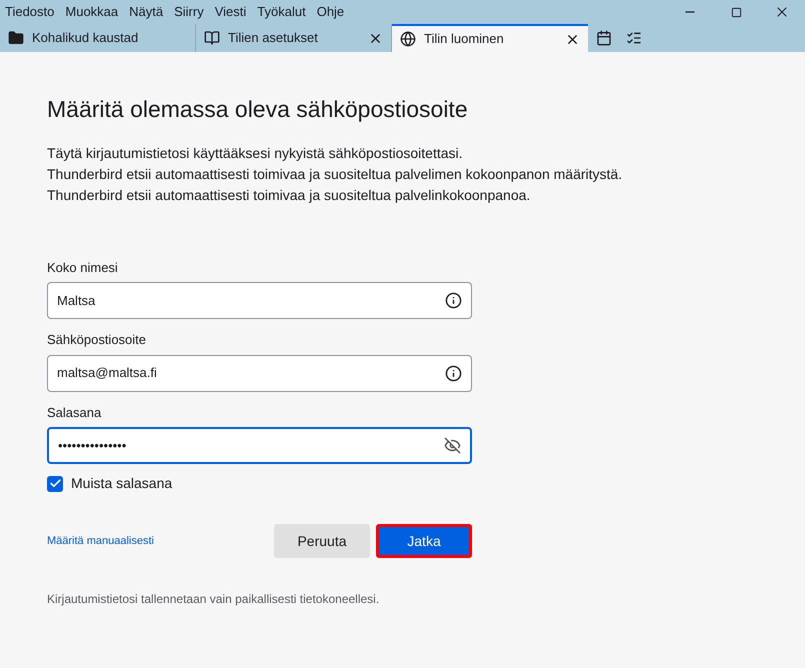 This screenshot has height=668, width=805. What do you see at coordinates (255, 153) in the screenshot?
I see `intro-text: Täytä kirjautumistietosi käyttääksesi nykyistä sähköpostiosoitettasi.` at bounding box center [255, 153].